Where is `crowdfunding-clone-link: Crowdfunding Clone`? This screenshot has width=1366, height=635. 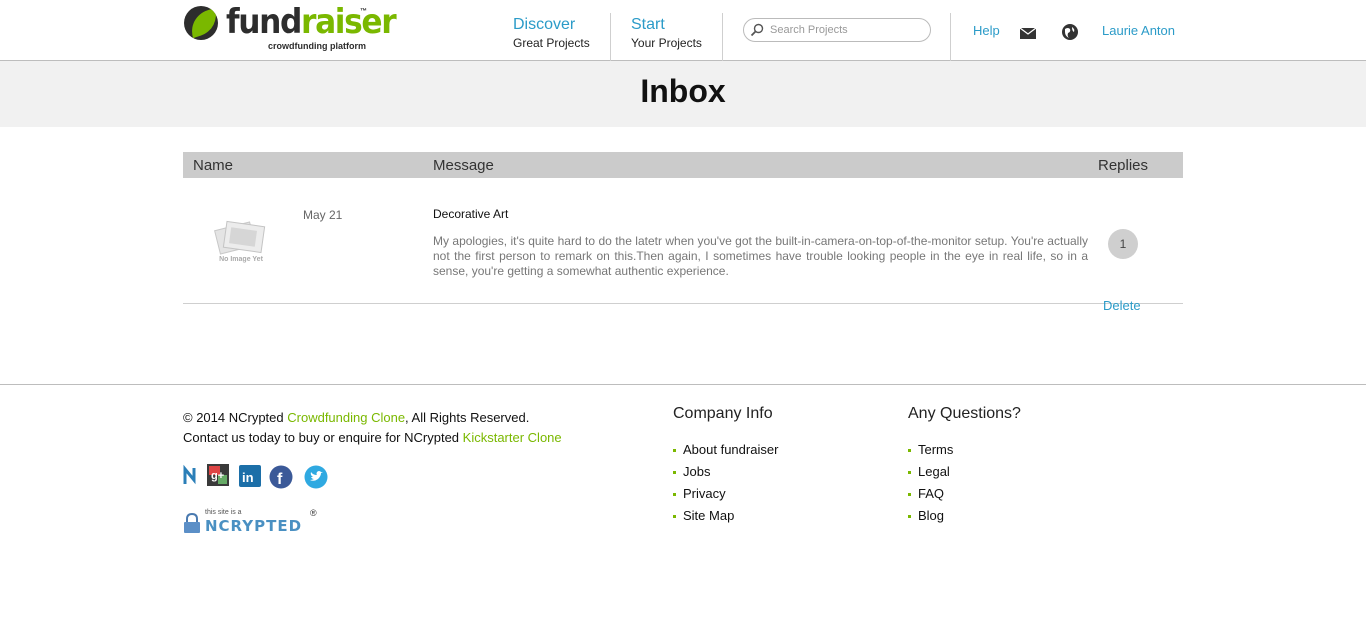
crowdfunding-clone-link: Crowdfunding Clone is located at coordinates (346, 417).